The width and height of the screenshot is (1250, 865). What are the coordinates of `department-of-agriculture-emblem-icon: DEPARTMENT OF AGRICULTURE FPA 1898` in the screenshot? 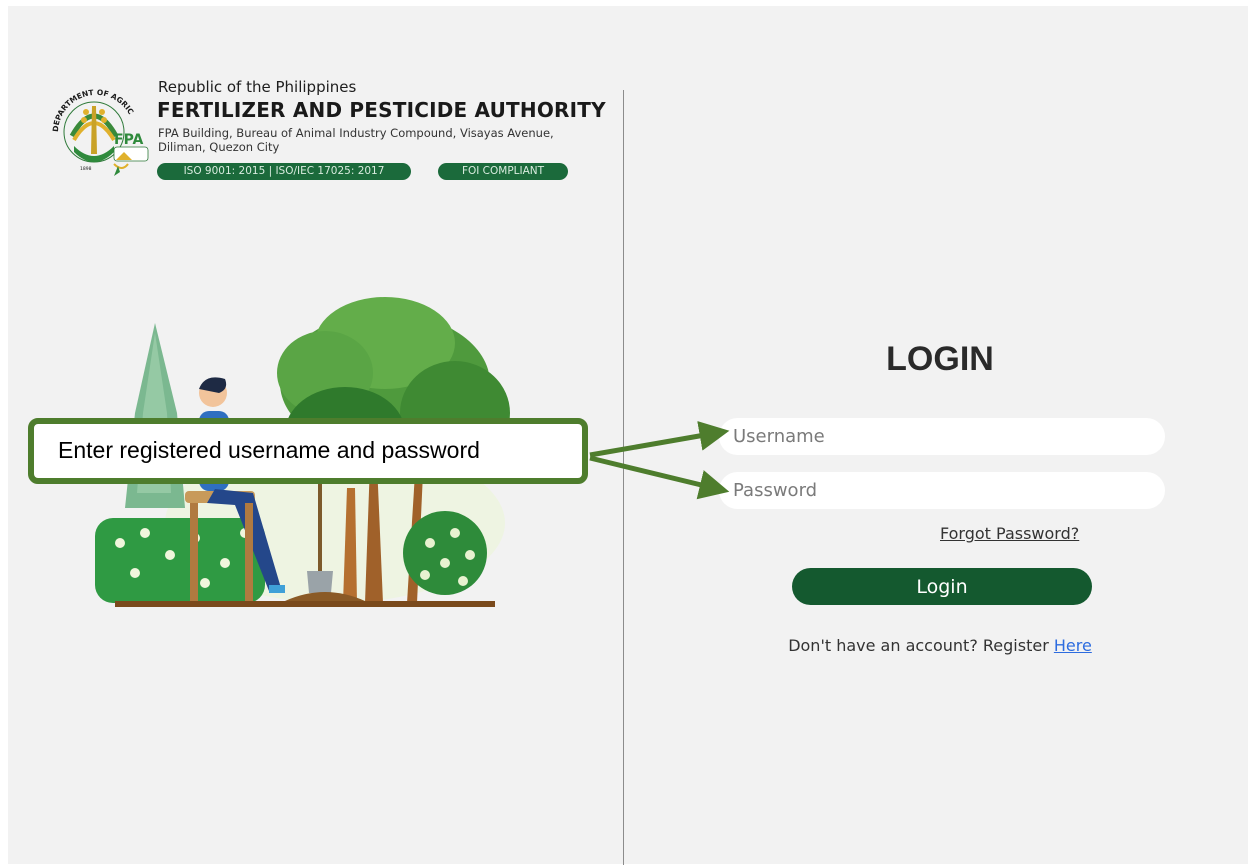 It's located at (96, 126).